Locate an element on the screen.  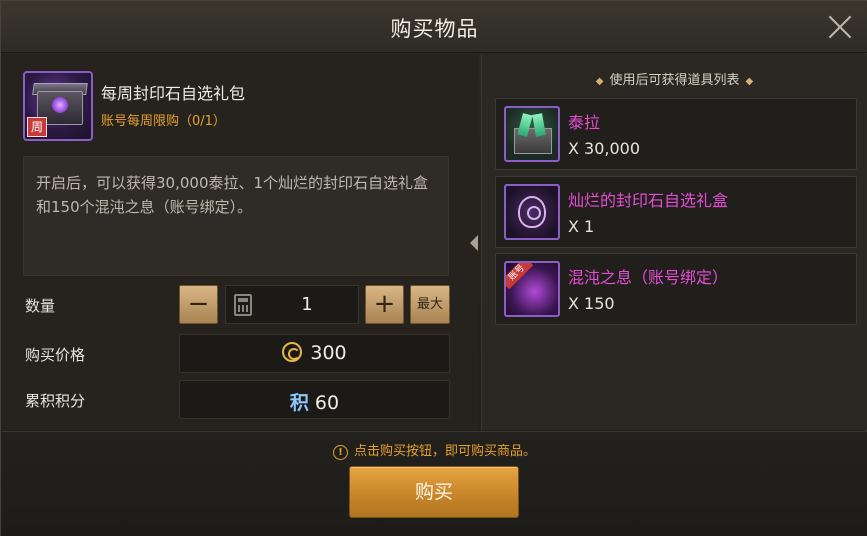
reward-item: 泰拉 X 30,000 is located at coordinates (676, 134).